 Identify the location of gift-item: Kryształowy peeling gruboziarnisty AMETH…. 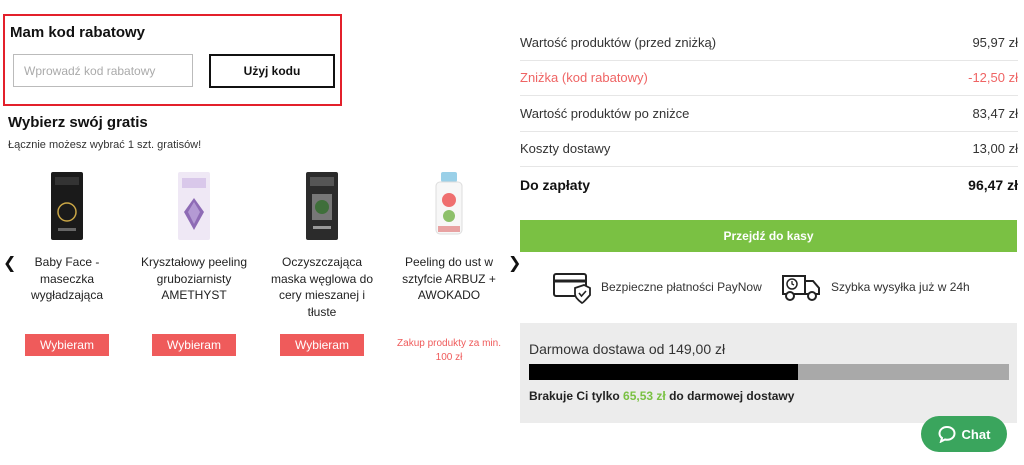
(194, 264).